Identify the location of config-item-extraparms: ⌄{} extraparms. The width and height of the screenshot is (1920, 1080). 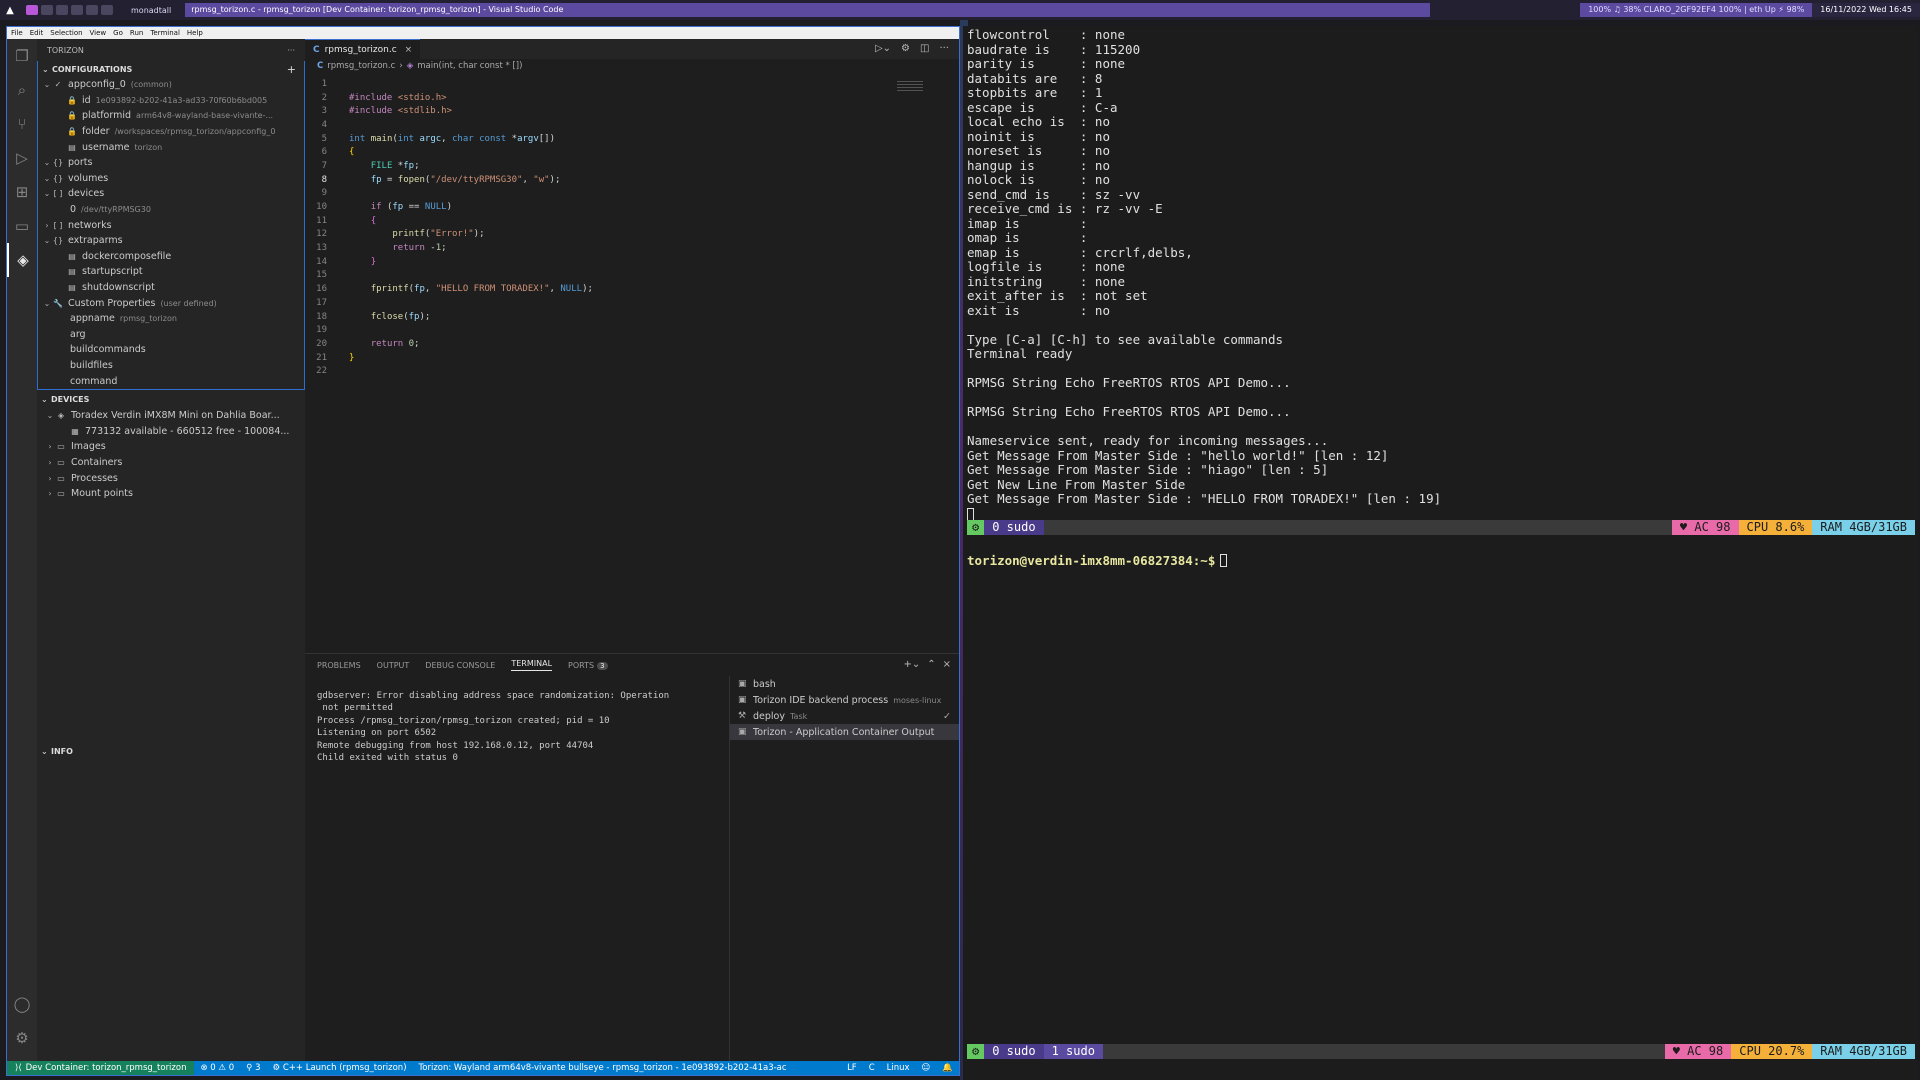
(171, 241).